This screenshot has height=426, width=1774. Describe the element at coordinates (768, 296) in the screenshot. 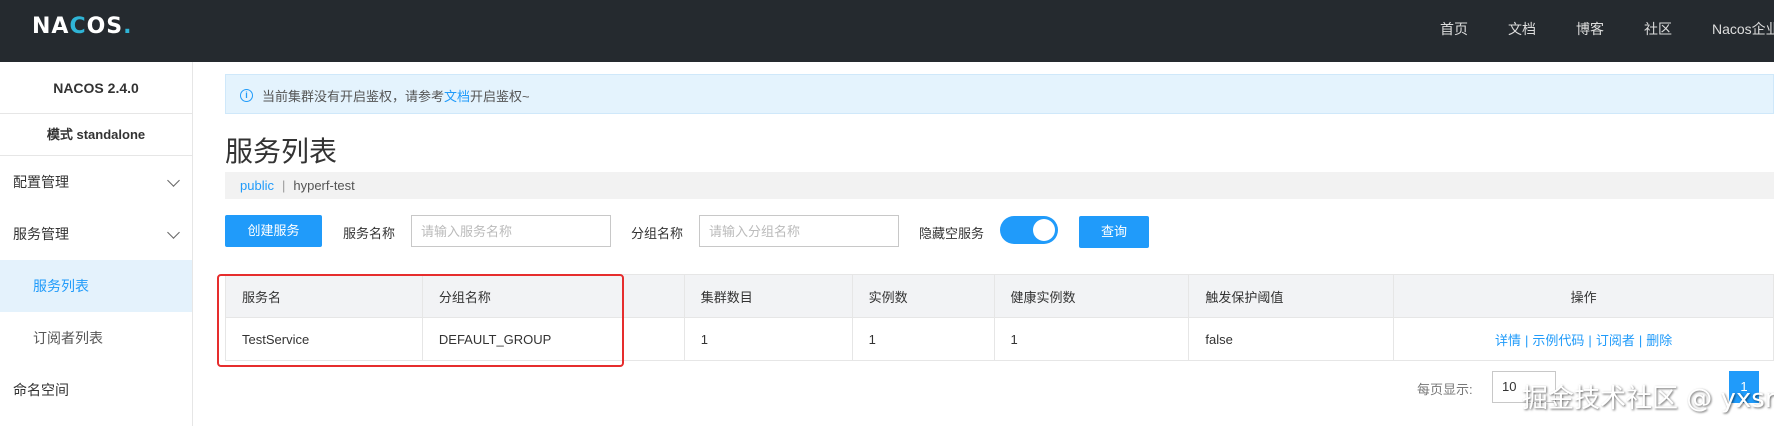

I see `col-cluster-count: 集群数目` at that location.